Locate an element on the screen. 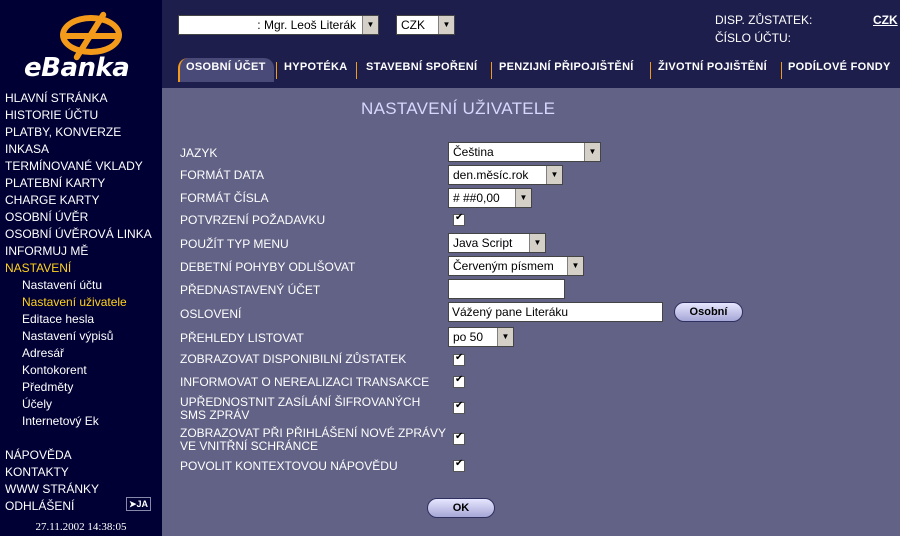 The height and width of the screenshot is (536, 900). zobrazovat-disp-checkbox is located at coordinates (459, 359).